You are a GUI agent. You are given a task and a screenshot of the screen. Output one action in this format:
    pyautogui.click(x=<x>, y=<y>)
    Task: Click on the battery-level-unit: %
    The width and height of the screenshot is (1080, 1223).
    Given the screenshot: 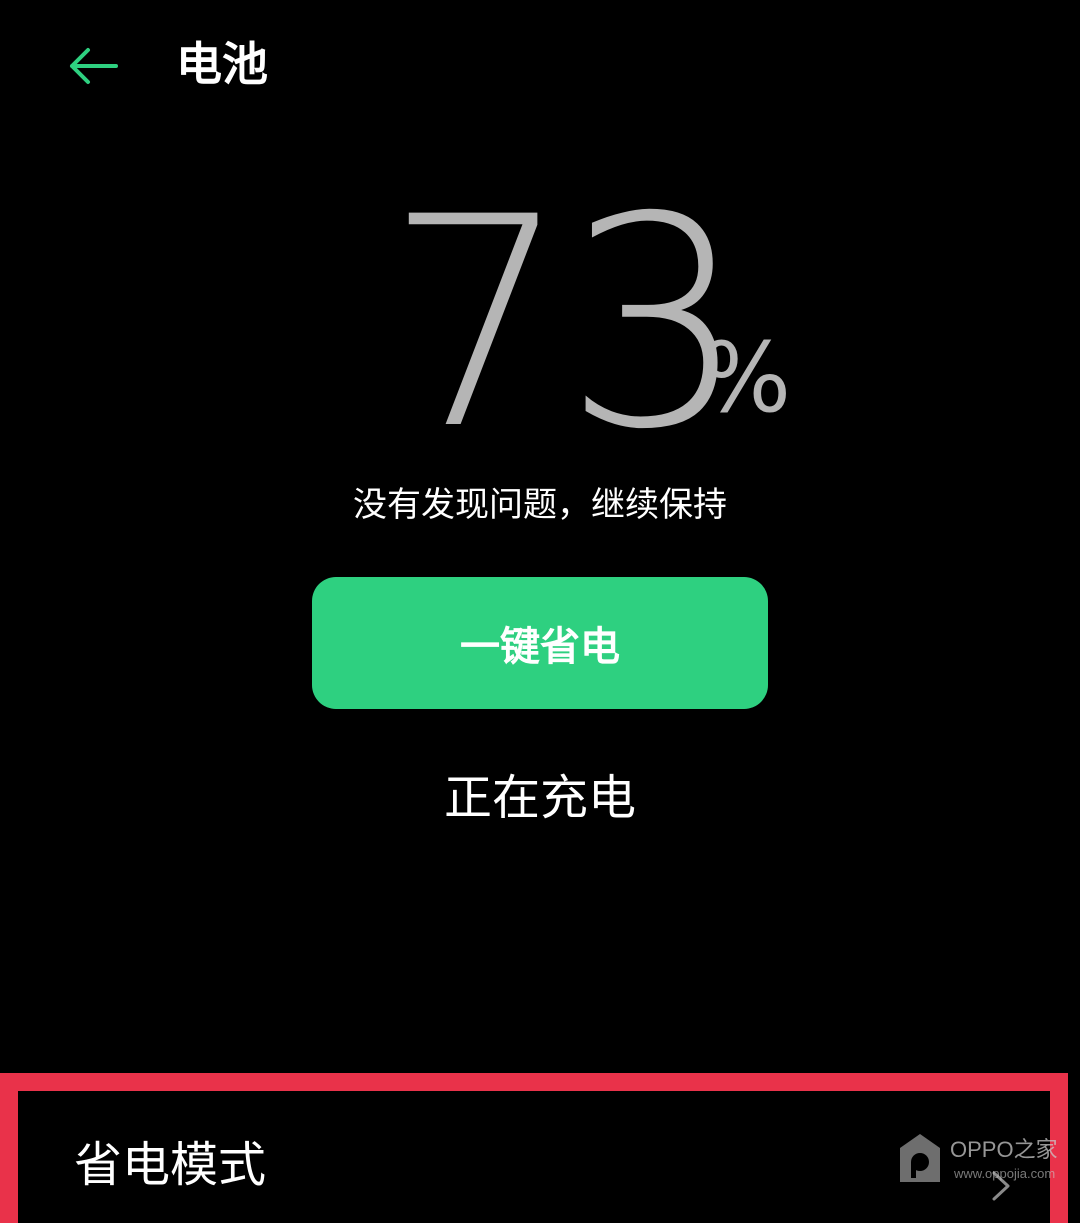 What is the action you would take?
    pyautogui.click(x=746, y=378)
    